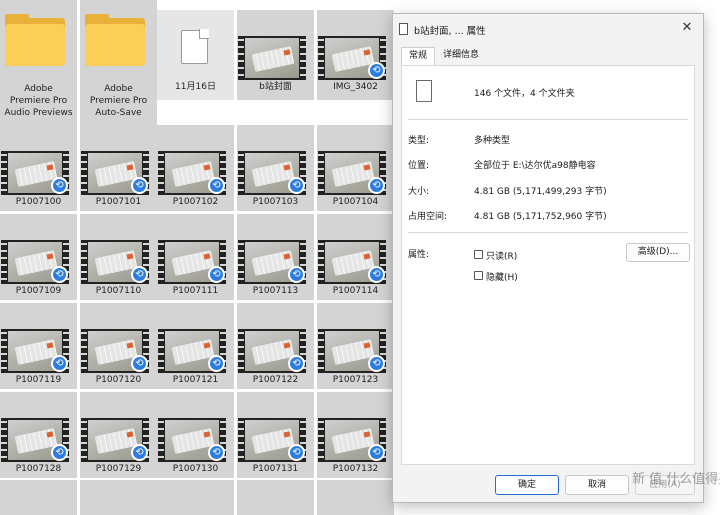  I want to click on size-label: 大小:, so click(419, 192).